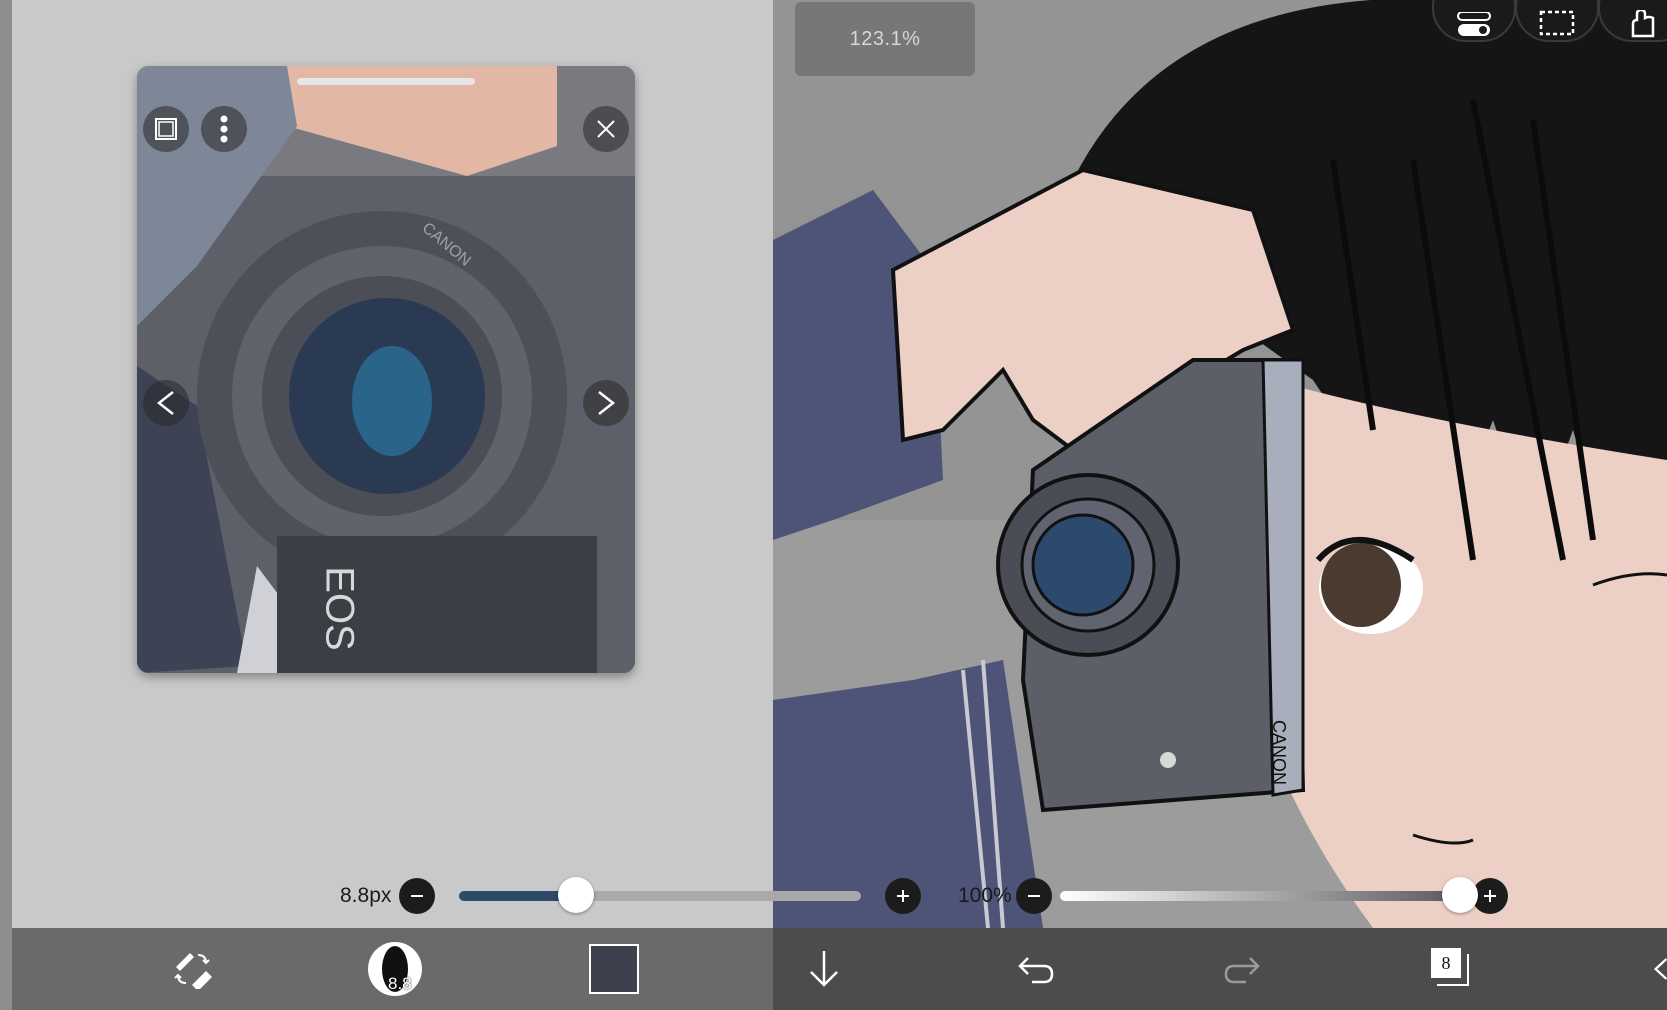 The image size is (1667, 1010). Describe the element at coordinates (400, 983) in the screenshot. I see `brush-preview-size: 8.8` at that location.